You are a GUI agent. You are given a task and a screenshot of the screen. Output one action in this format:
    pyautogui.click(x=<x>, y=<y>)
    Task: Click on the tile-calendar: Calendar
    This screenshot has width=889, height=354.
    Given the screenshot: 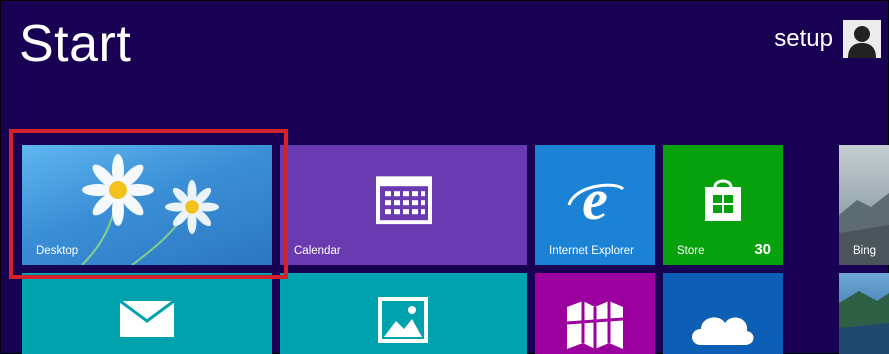 What is the action you would take?
    pyautogui.click(x=403, y=205)
    